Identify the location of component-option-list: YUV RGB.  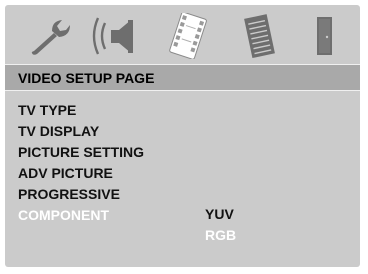
(220, 226).